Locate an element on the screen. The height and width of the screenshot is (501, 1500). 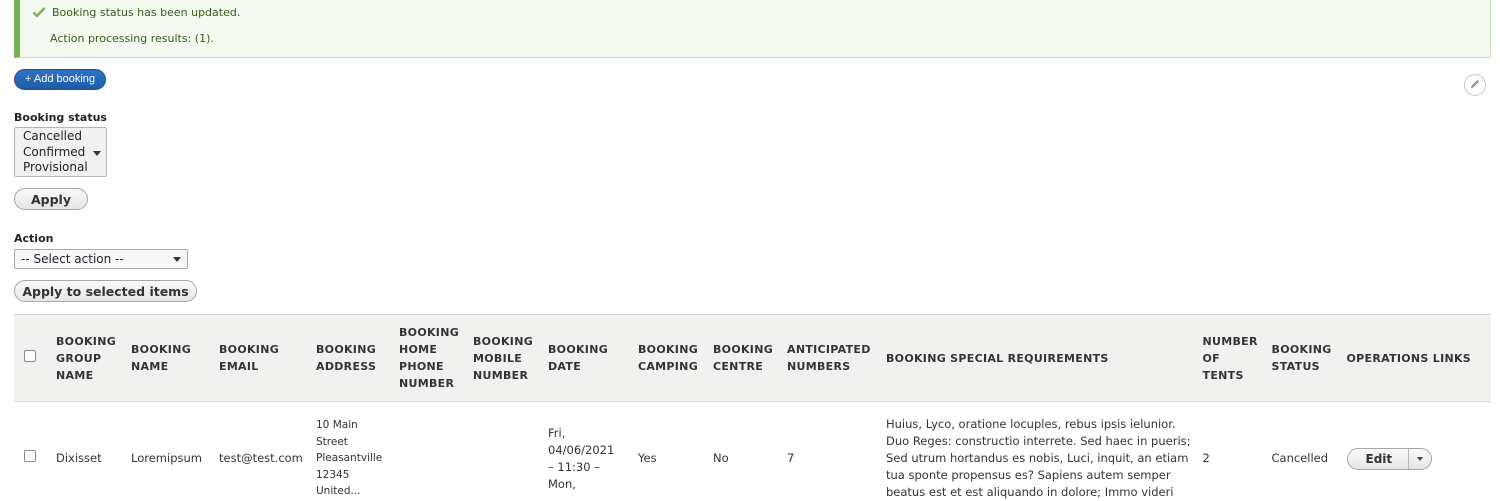
column-header: BOOKINGEMAIL is located at coordinates (261, 358).